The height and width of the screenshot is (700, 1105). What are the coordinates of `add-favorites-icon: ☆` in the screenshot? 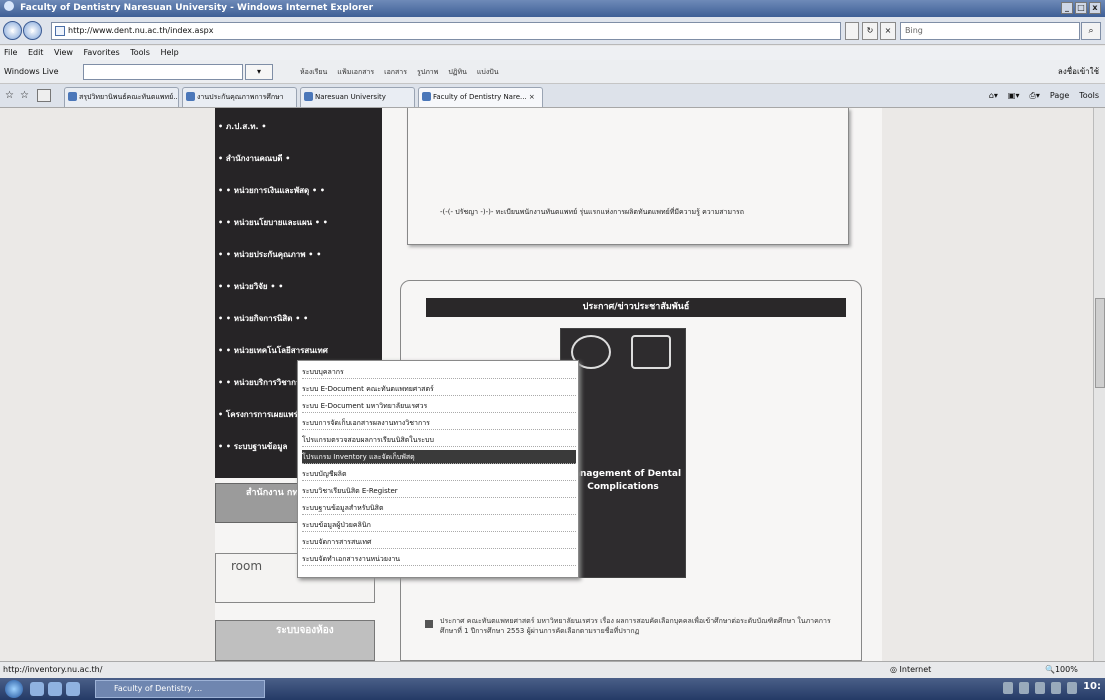 It's located at (24, 95).